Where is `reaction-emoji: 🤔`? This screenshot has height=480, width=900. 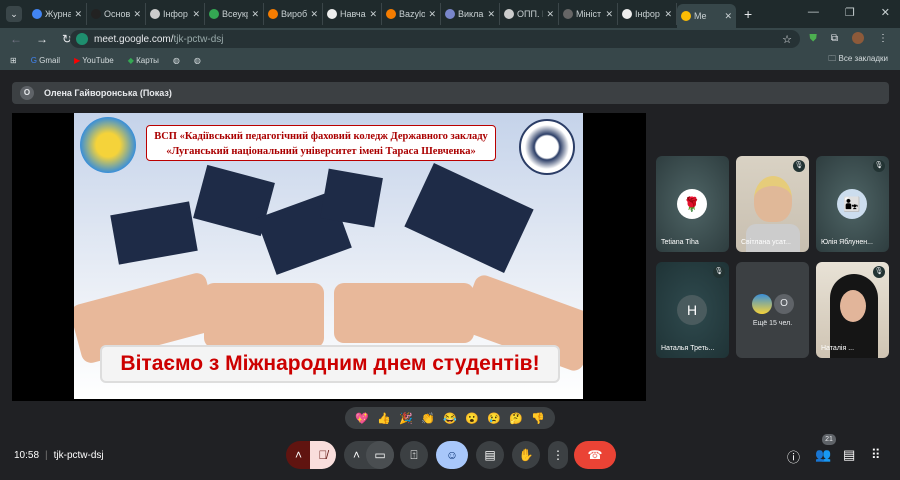 reaction-emoji: 🤔 is located at coordinates (516, 418).